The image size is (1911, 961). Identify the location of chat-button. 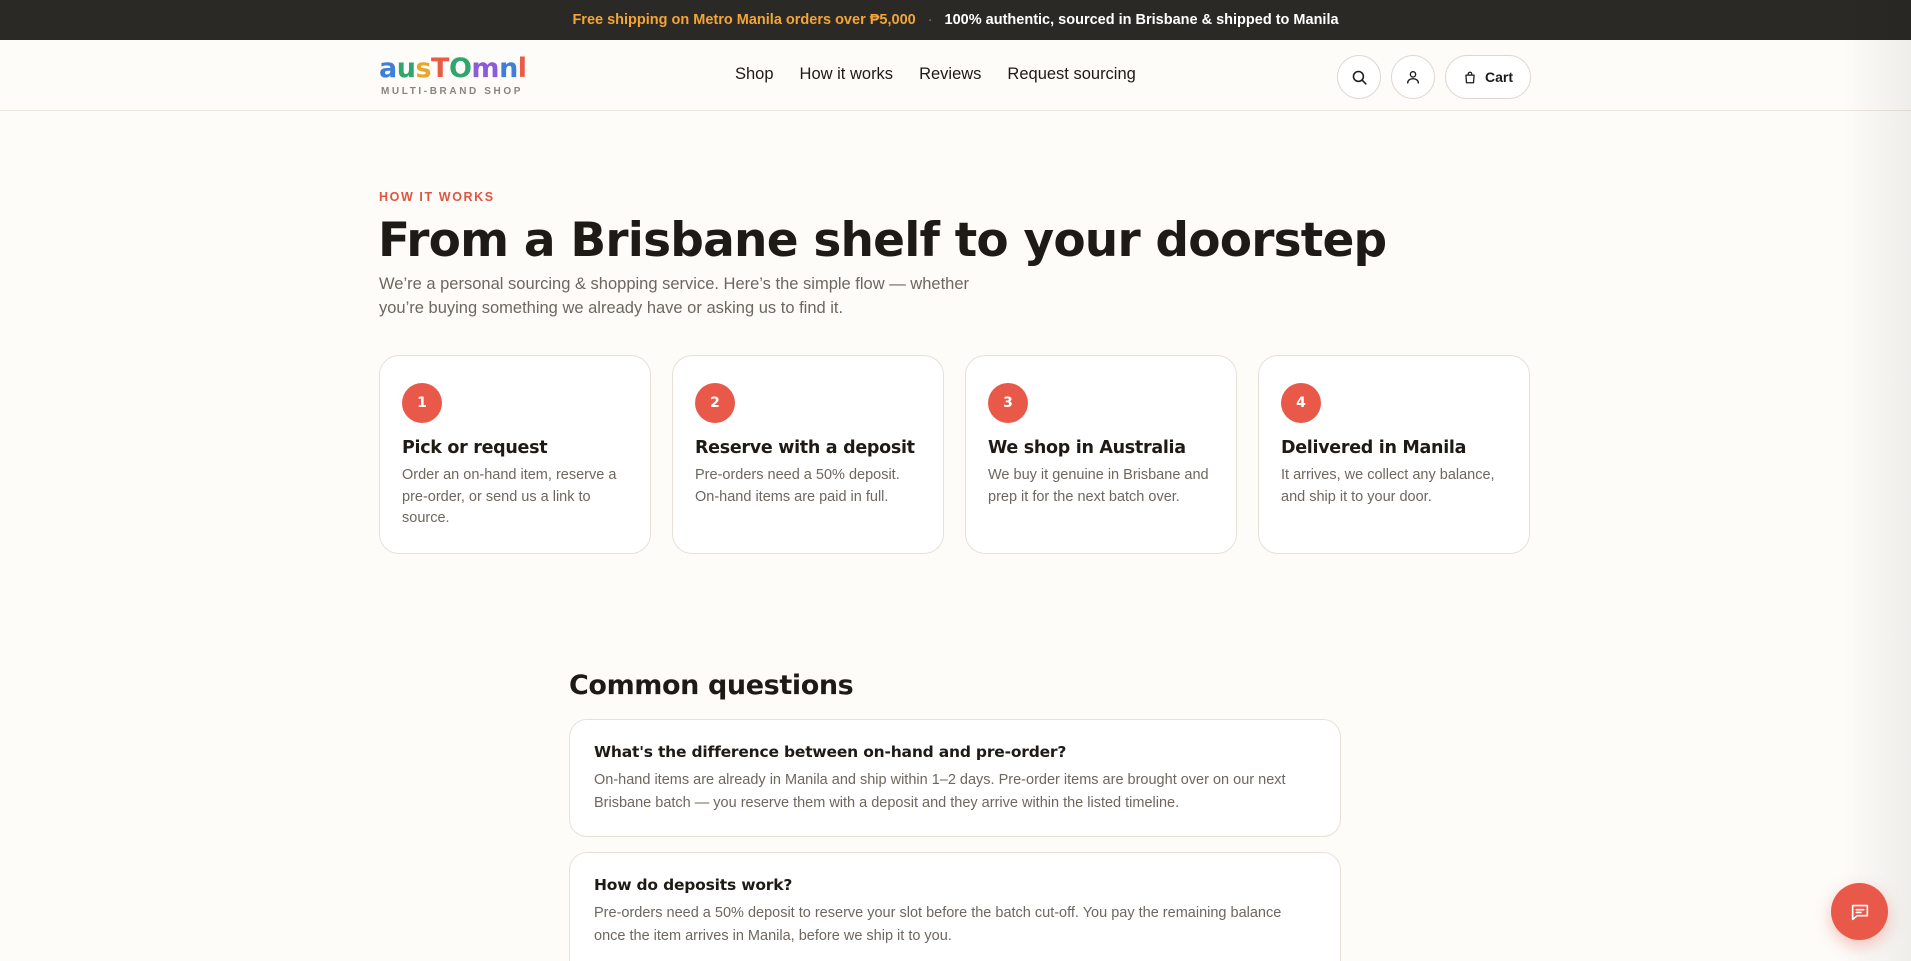
(1859, 911).